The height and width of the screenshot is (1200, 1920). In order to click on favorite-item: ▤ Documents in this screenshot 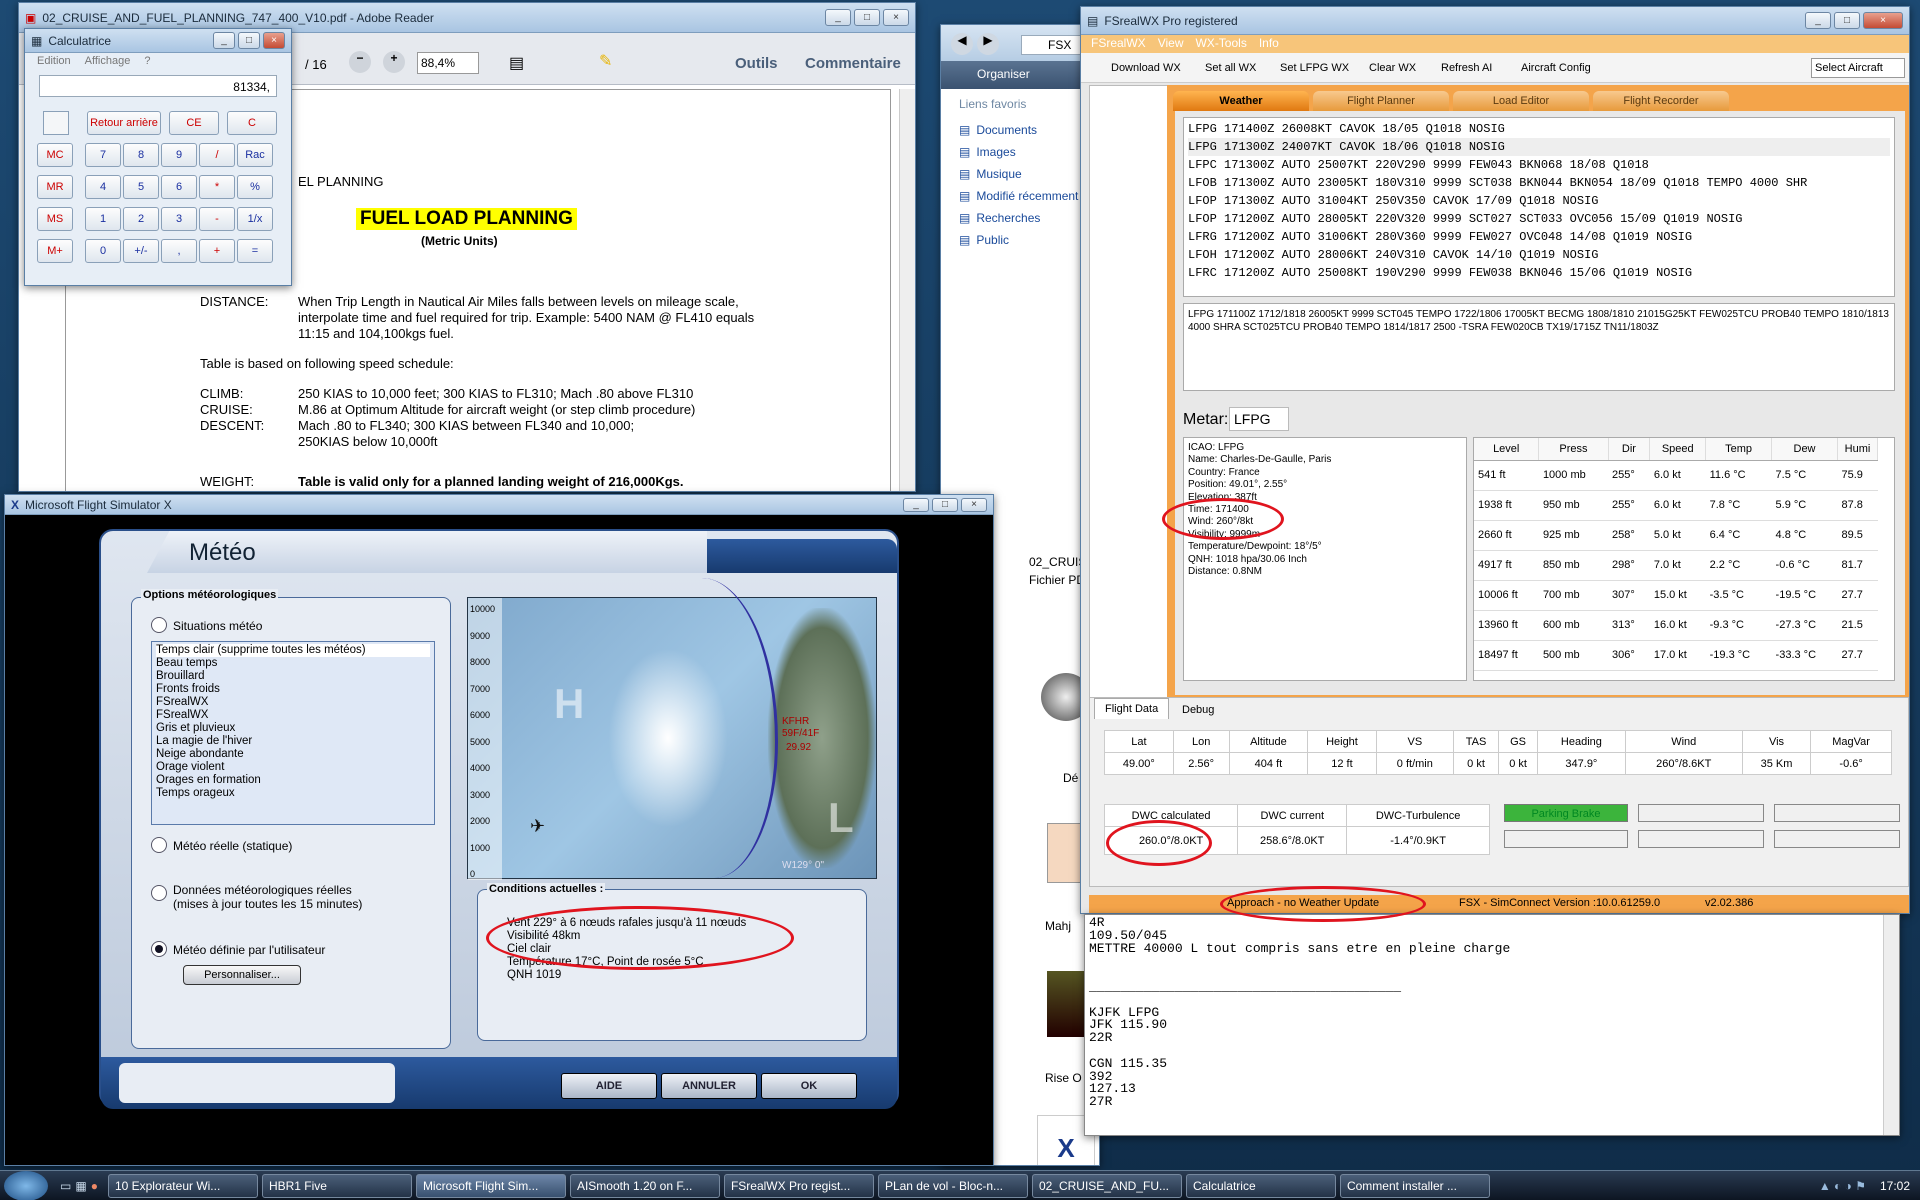, I will do `click(1029, 130)`.